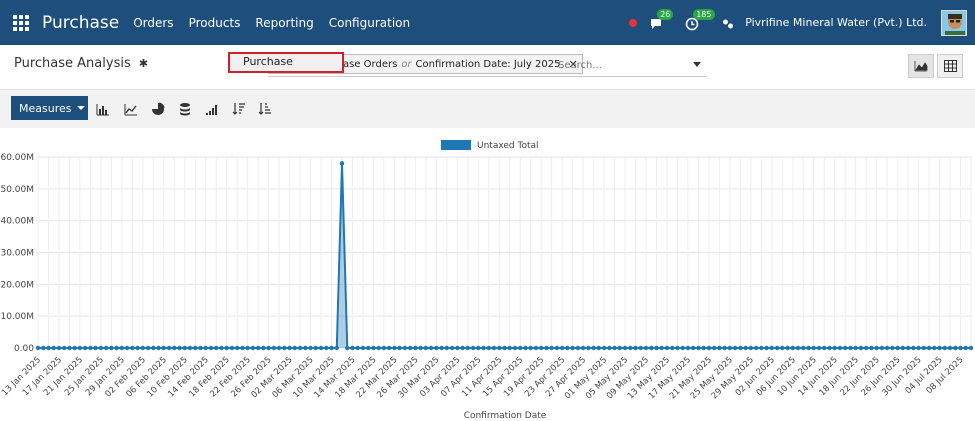  What do you see at coordinates (80, 23) in the screenshot?
I see `app-brand: Purchase` at bounding box center [80, 23].